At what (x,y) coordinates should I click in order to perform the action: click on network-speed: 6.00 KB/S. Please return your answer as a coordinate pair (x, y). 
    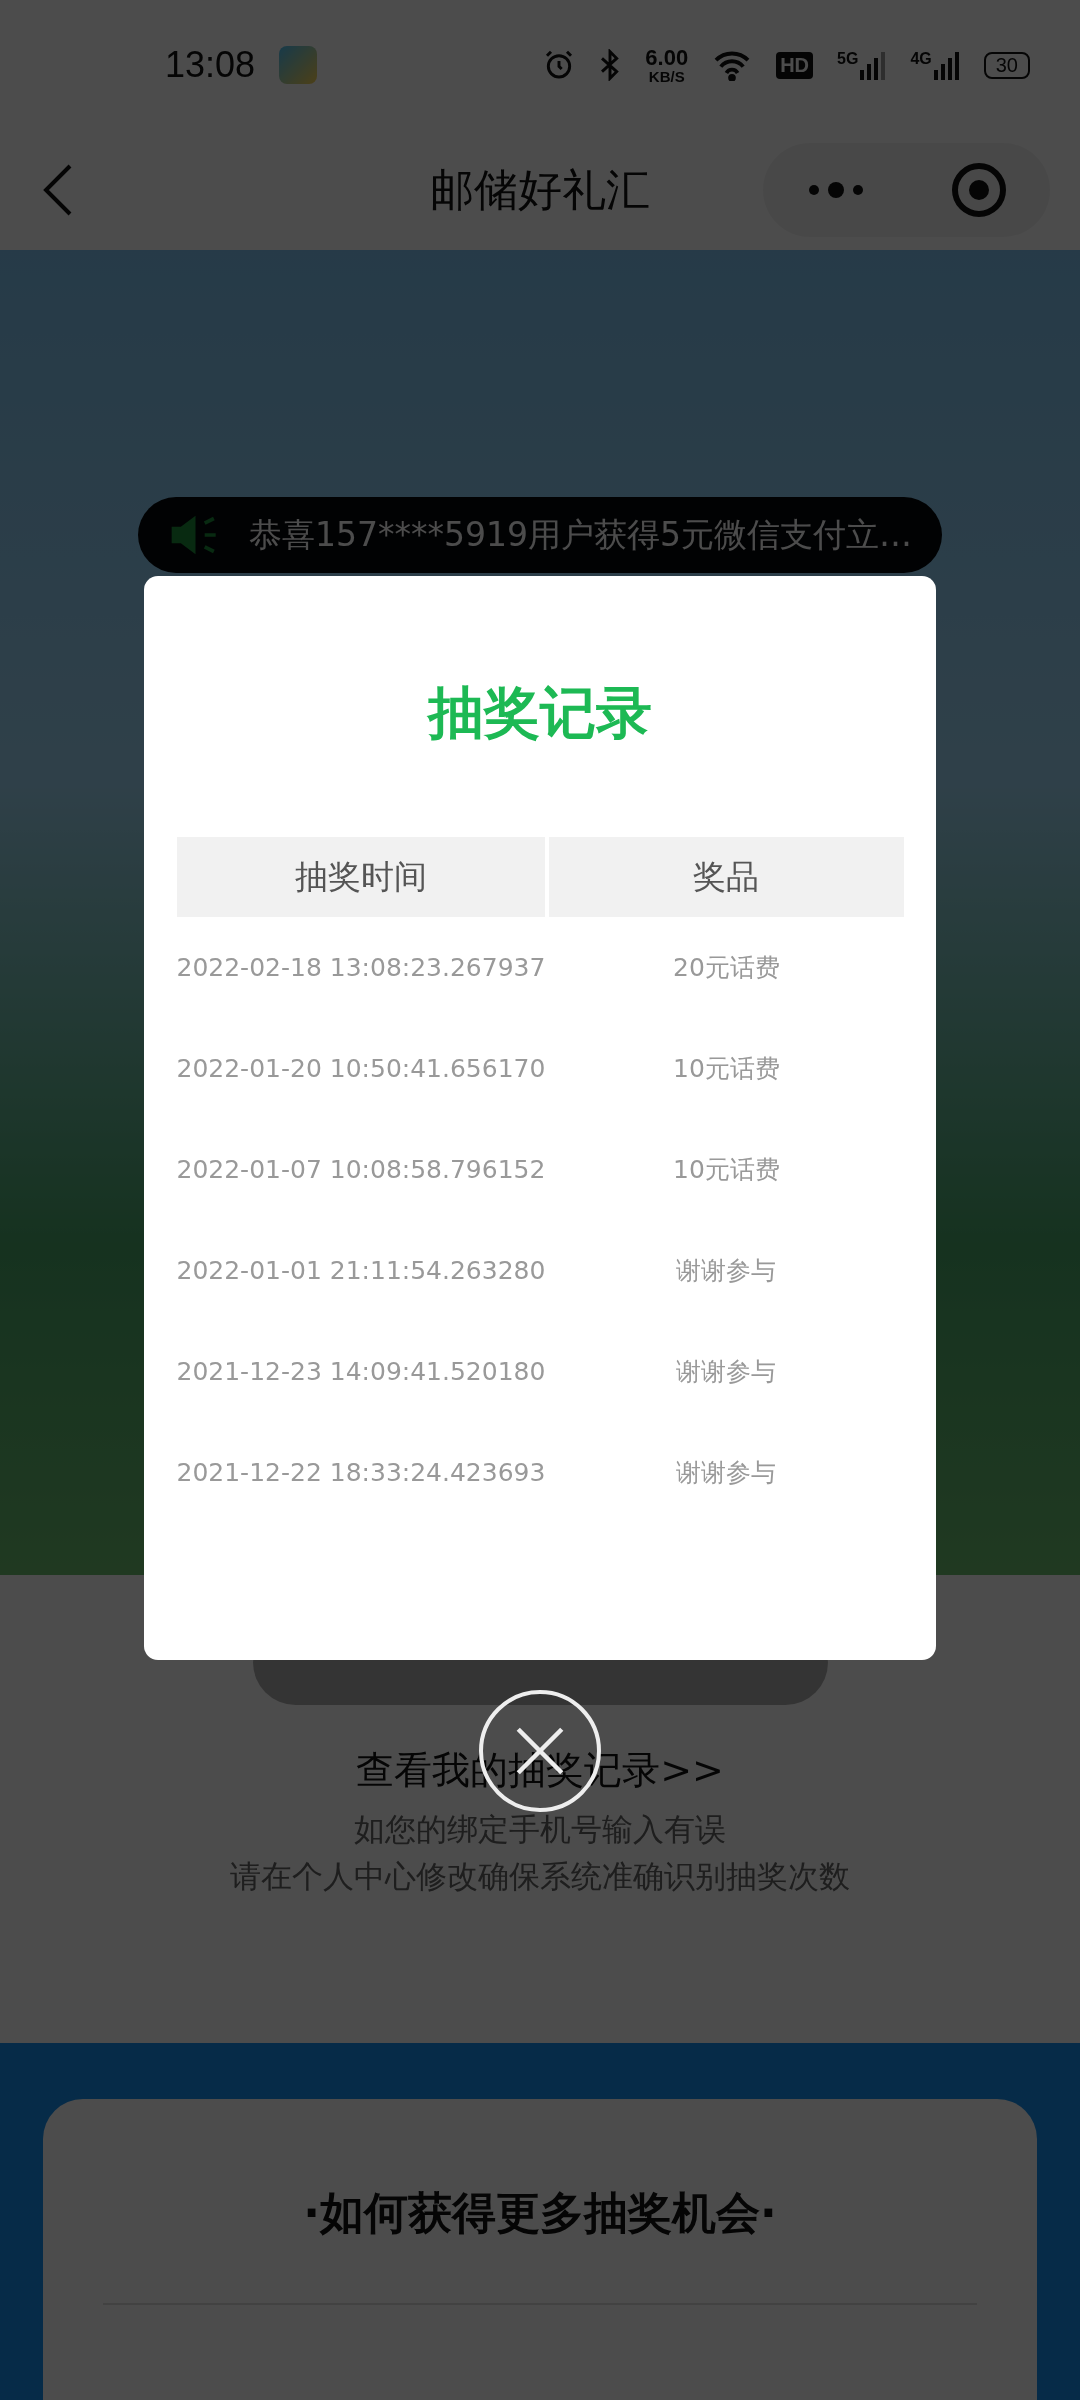
    Looking at the image, I should click on (667, 65).